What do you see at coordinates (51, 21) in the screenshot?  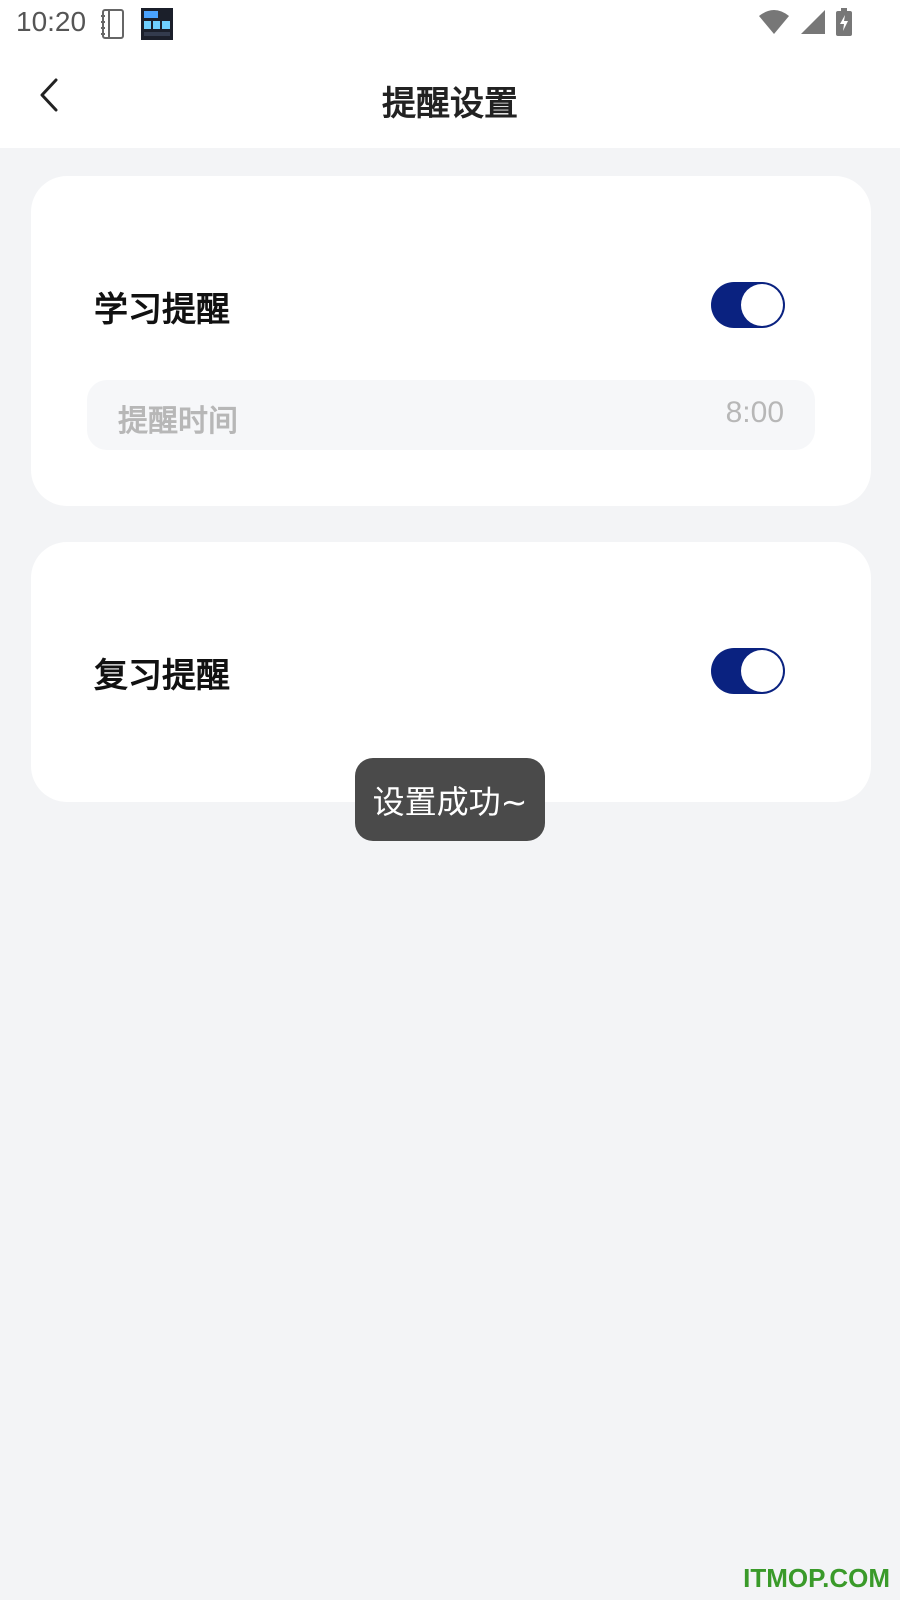 I see `status-time: 10:20` at bounding box center [51, 21].